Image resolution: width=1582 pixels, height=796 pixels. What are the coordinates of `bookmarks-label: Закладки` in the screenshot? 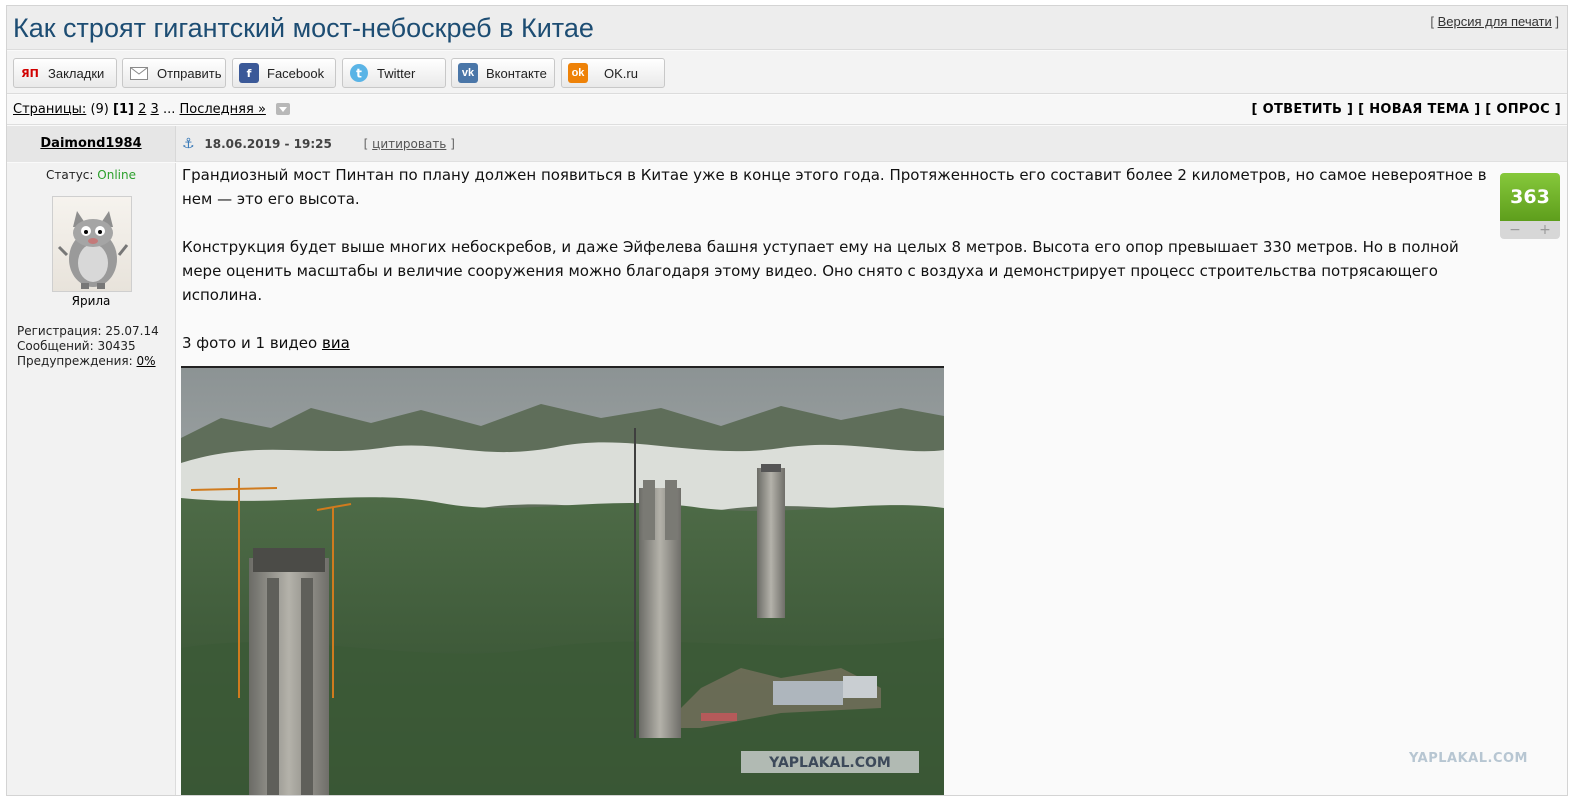 It's located at (76, 73).